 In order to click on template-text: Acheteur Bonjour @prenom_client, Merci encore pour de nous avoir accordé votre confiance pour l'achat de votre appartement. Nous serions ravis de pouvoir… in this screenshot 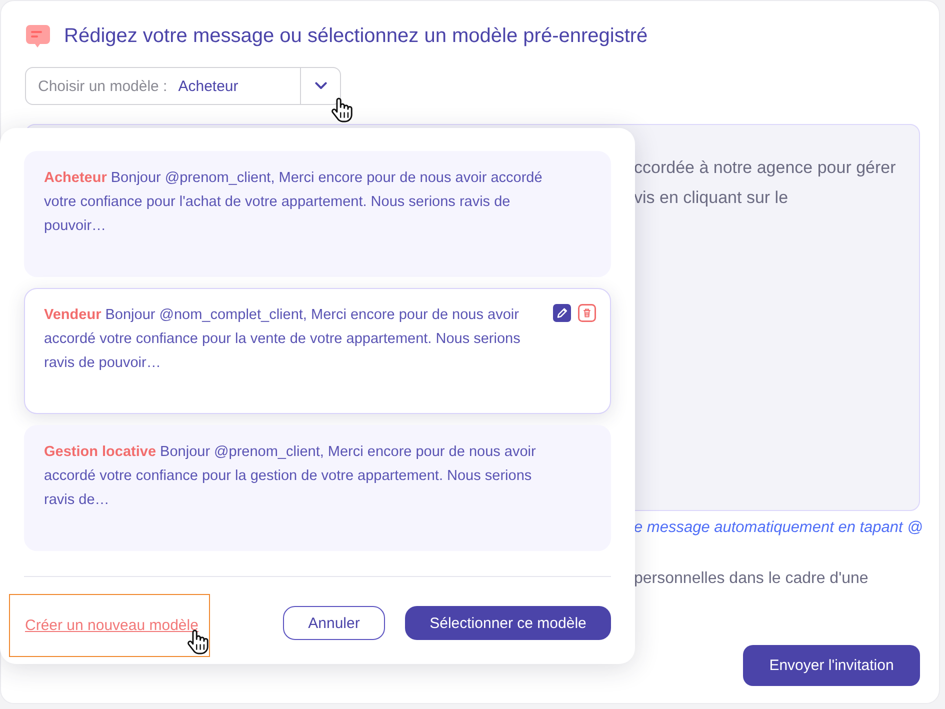, I will do `click(294, 202)`.